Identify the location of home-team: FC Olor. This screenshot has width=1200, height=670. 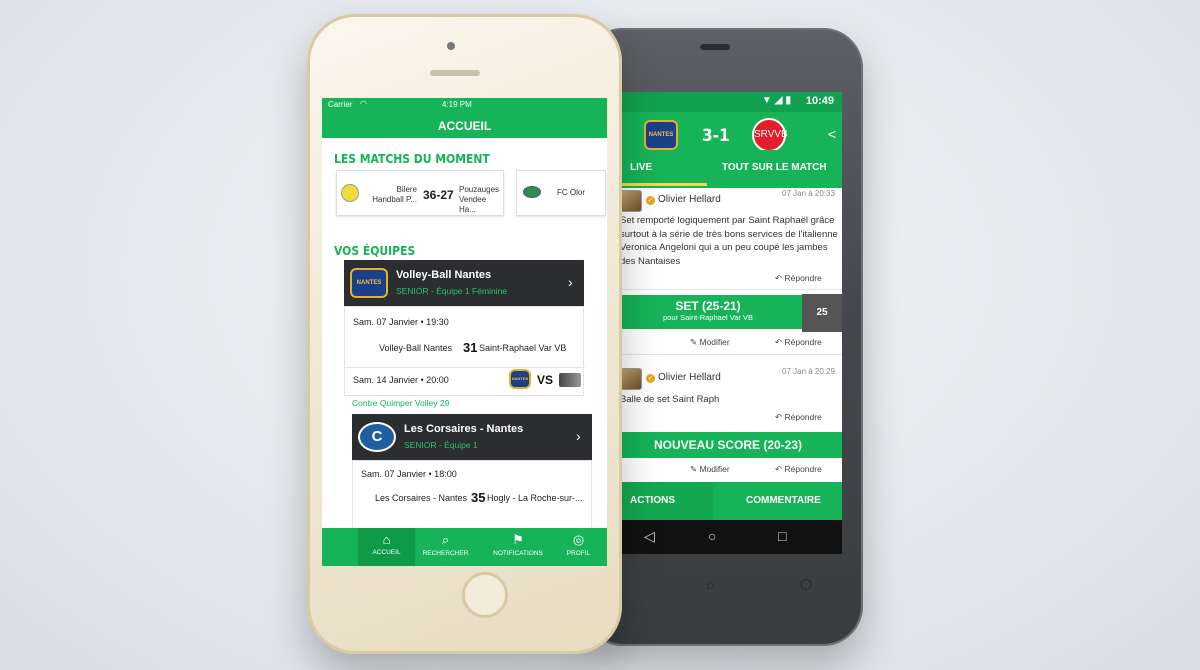
(571, 192).